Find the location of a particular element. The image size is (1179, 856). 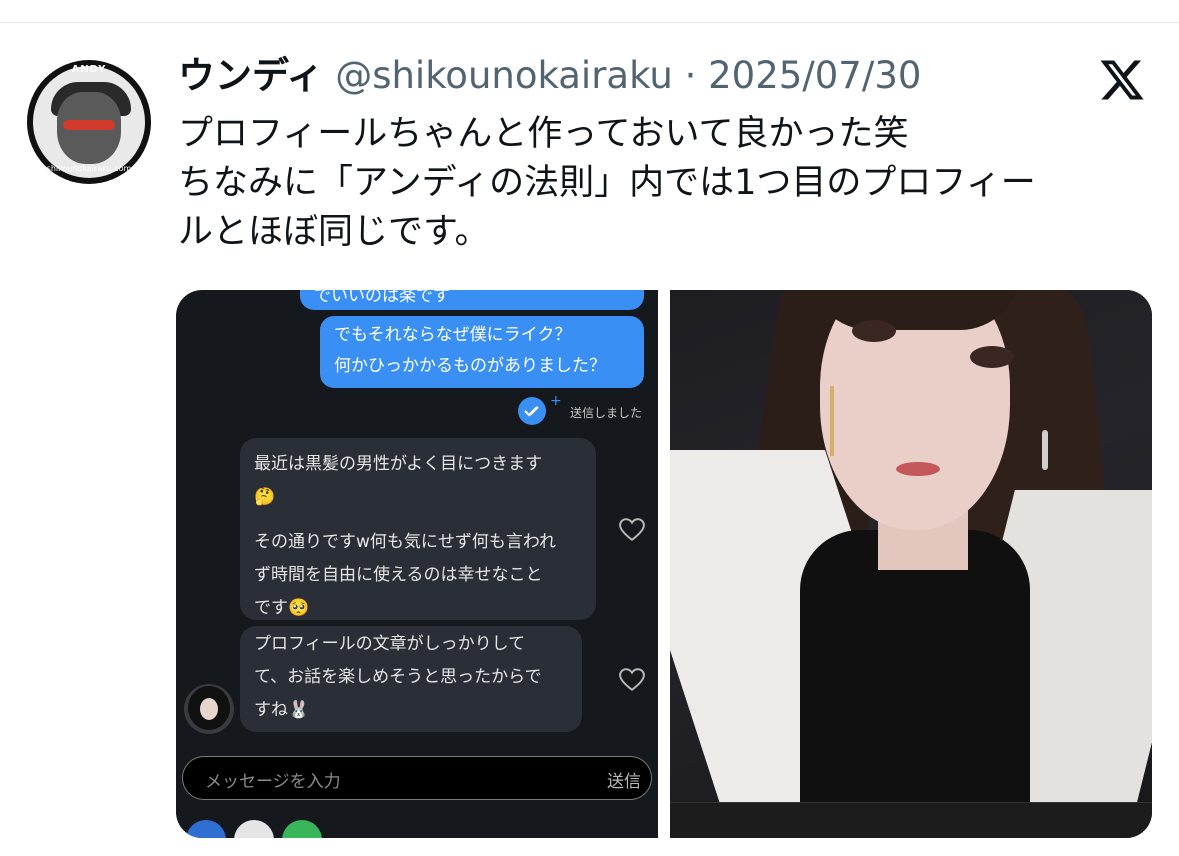

incoming-message-line: その通りですw何も気にせず何も言われ is located at coordinates (405, 542).